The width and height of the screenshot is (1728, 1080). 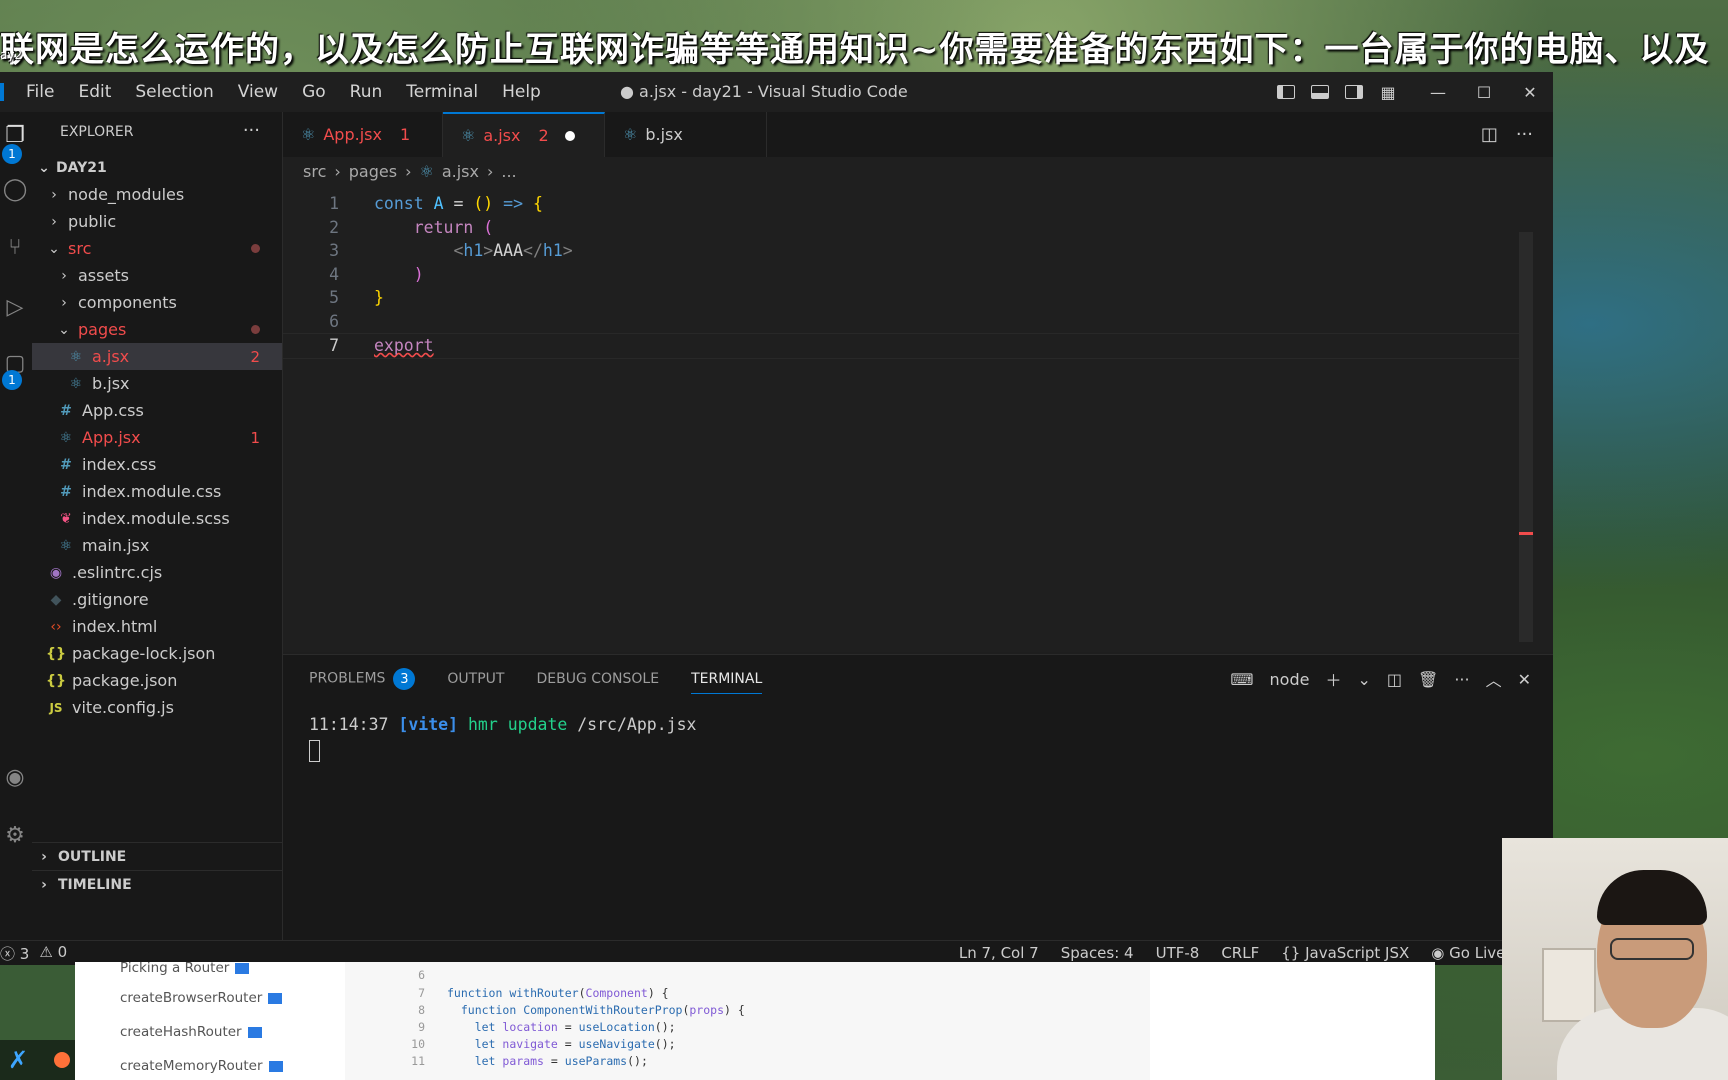 What do you see at coordinates (686, 134) in the screenshot?
I see `editor-tab: ⚛ b.jsx` at bounding box center [686, 134].